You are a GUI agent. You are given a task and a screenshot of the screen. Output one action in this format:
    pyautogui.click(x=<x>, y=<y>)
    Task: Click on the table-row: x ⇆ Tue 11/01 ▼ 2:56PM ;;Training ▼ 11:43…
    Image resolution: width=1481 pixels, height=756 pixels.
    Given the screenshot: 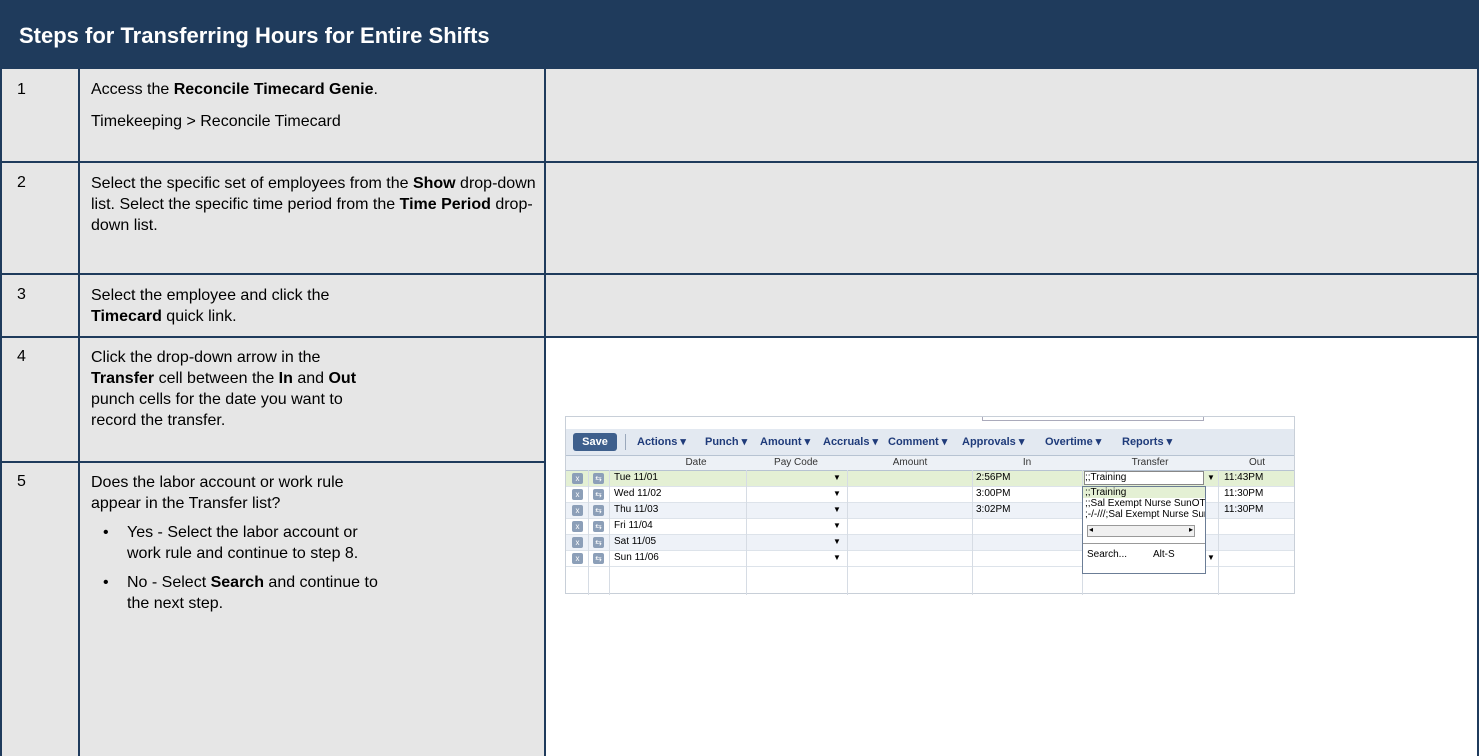 What is the action you would take?
    pyautogui.click(x=930, y=479)
    